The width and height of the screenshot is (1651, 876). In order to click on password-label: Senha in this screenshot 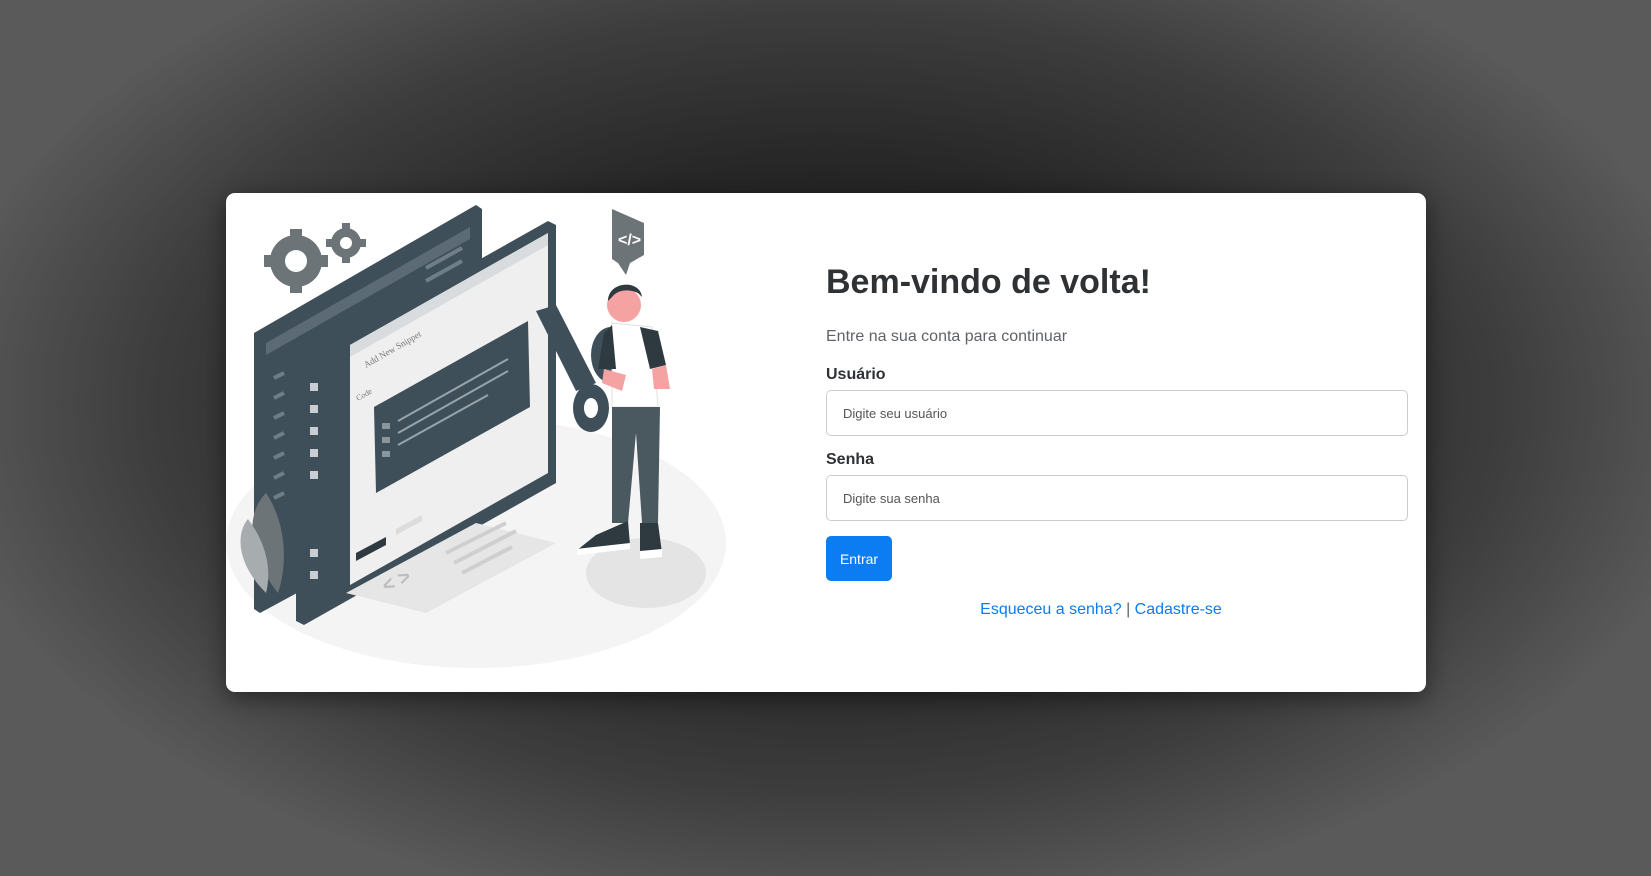, I will do `click(850, 459)`.